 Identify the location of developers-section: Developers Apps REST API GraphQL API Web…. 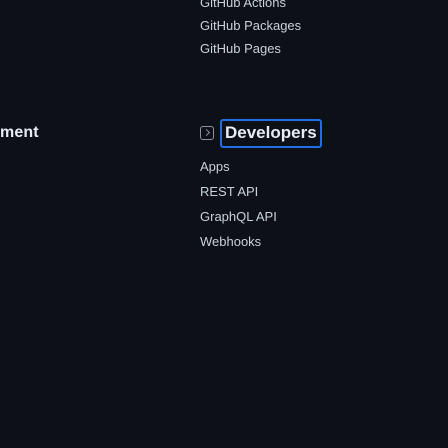
(261, 189).